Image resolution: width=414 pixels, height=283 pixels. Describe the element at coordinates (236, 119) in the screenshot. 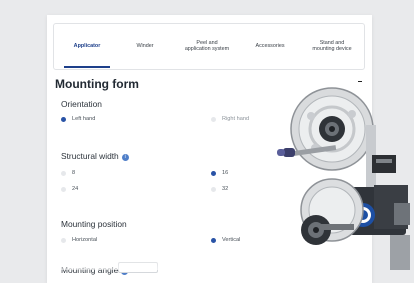

I see `option-label: Right hand` at that location.